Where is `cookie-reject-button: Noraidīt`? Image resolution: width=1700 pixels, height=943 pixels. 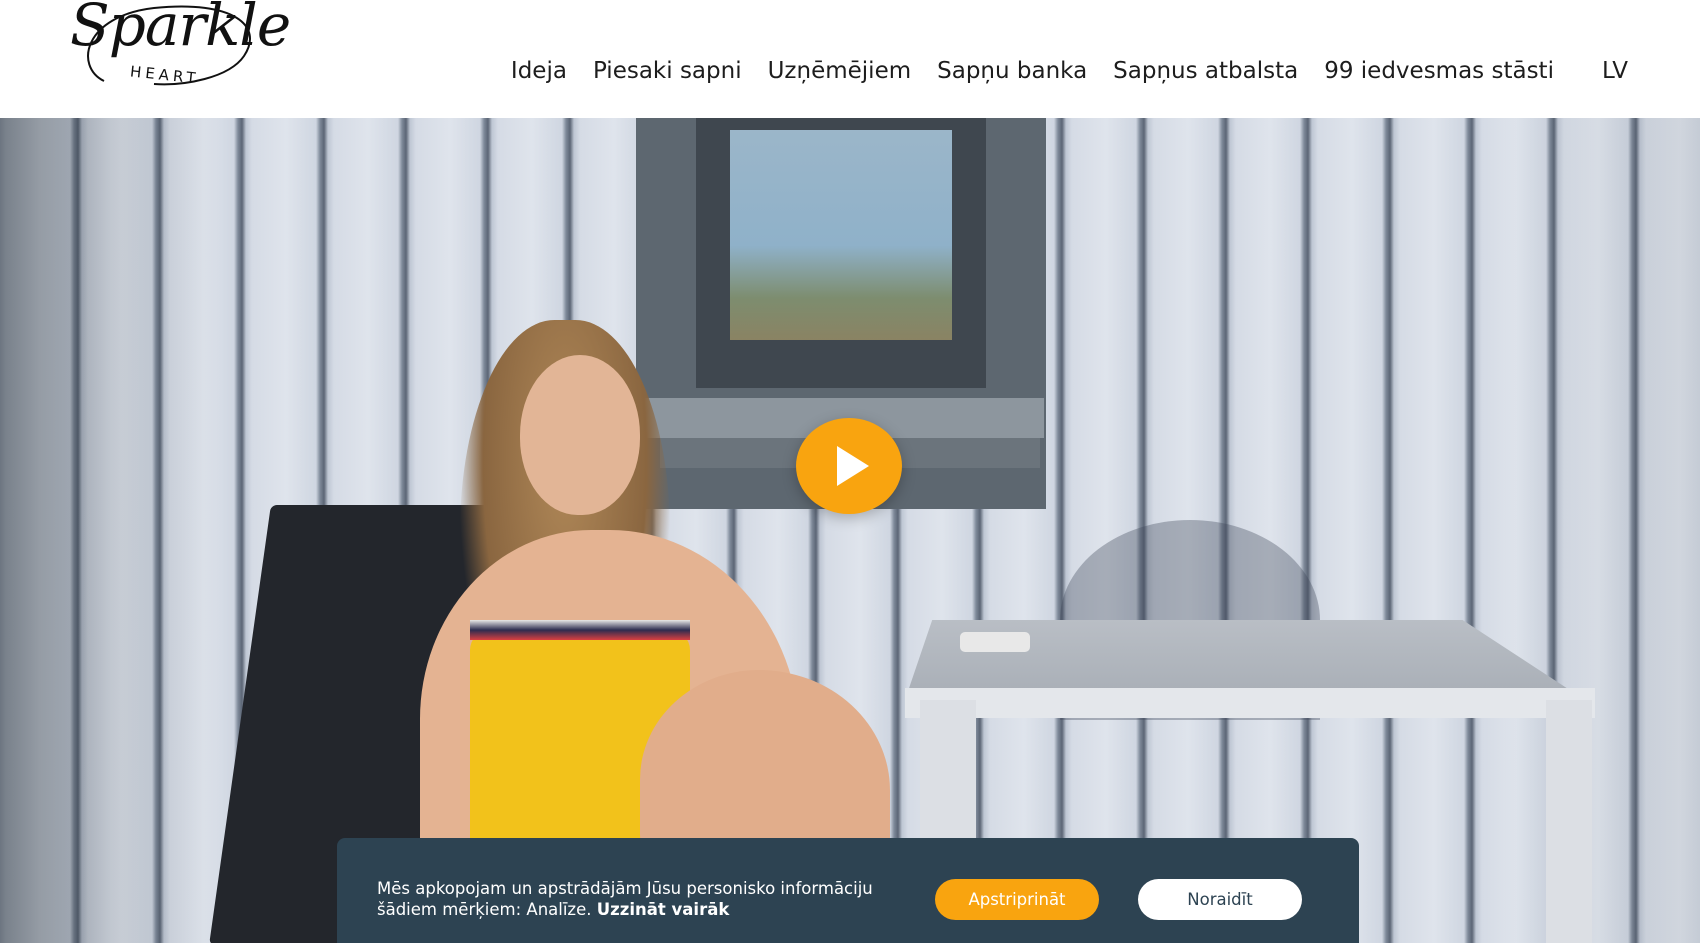 cookie-reject-button: Noraidīt is located at coordinates (1220, 899).